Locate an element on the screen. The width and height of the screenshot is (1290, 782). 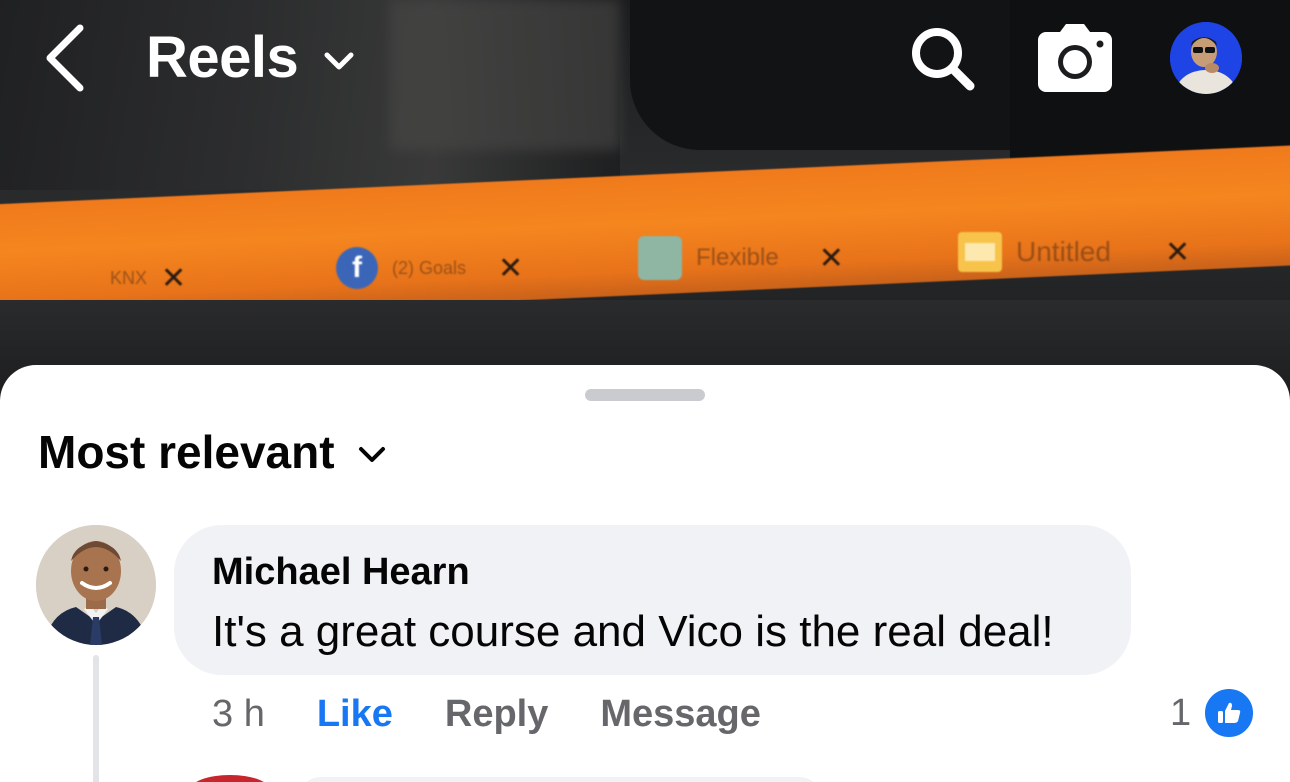
profile-photo is located at coordinates (1206, 58).